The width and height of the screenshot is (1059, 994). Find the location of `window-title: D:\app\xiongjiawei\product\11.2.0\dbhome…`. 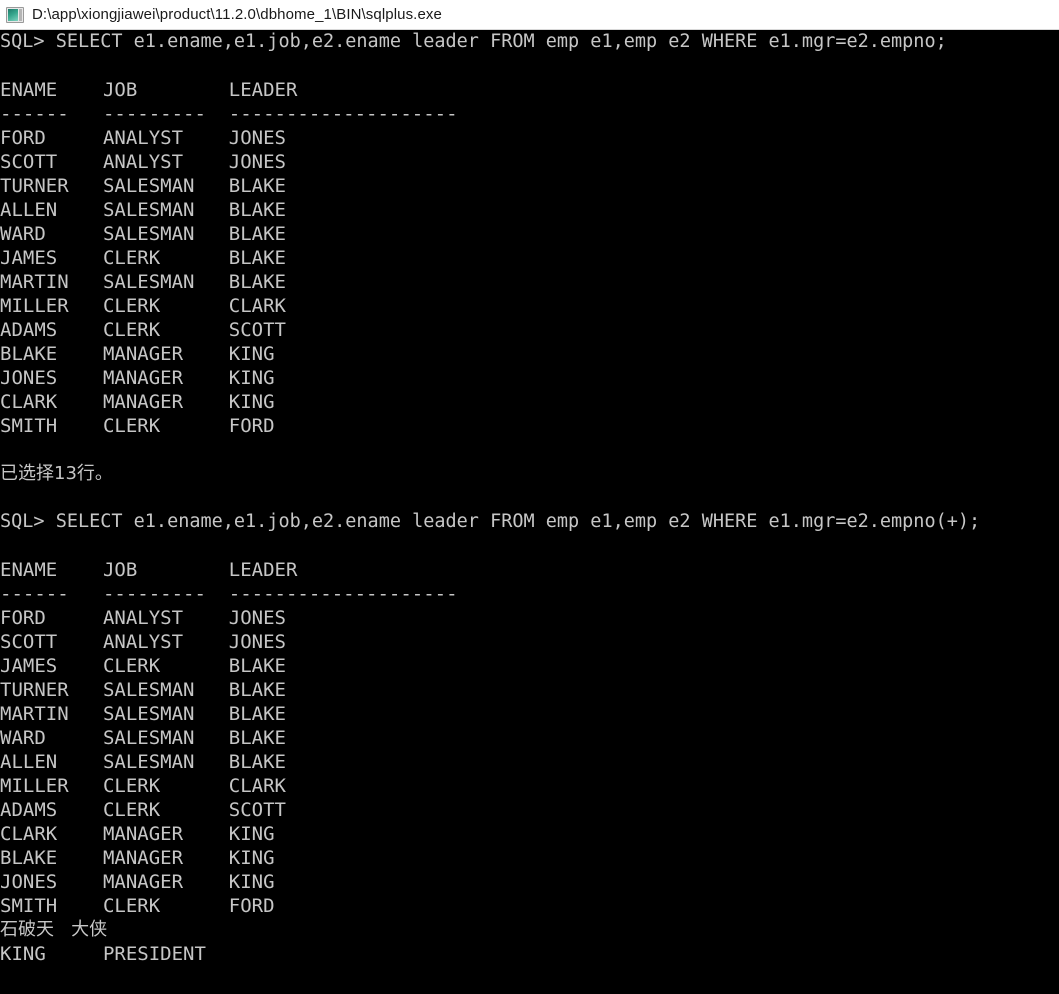

window-title: D:\app\xiongjiawei\product\11.2.0\dbhome… is located at coordinates (237, 14).